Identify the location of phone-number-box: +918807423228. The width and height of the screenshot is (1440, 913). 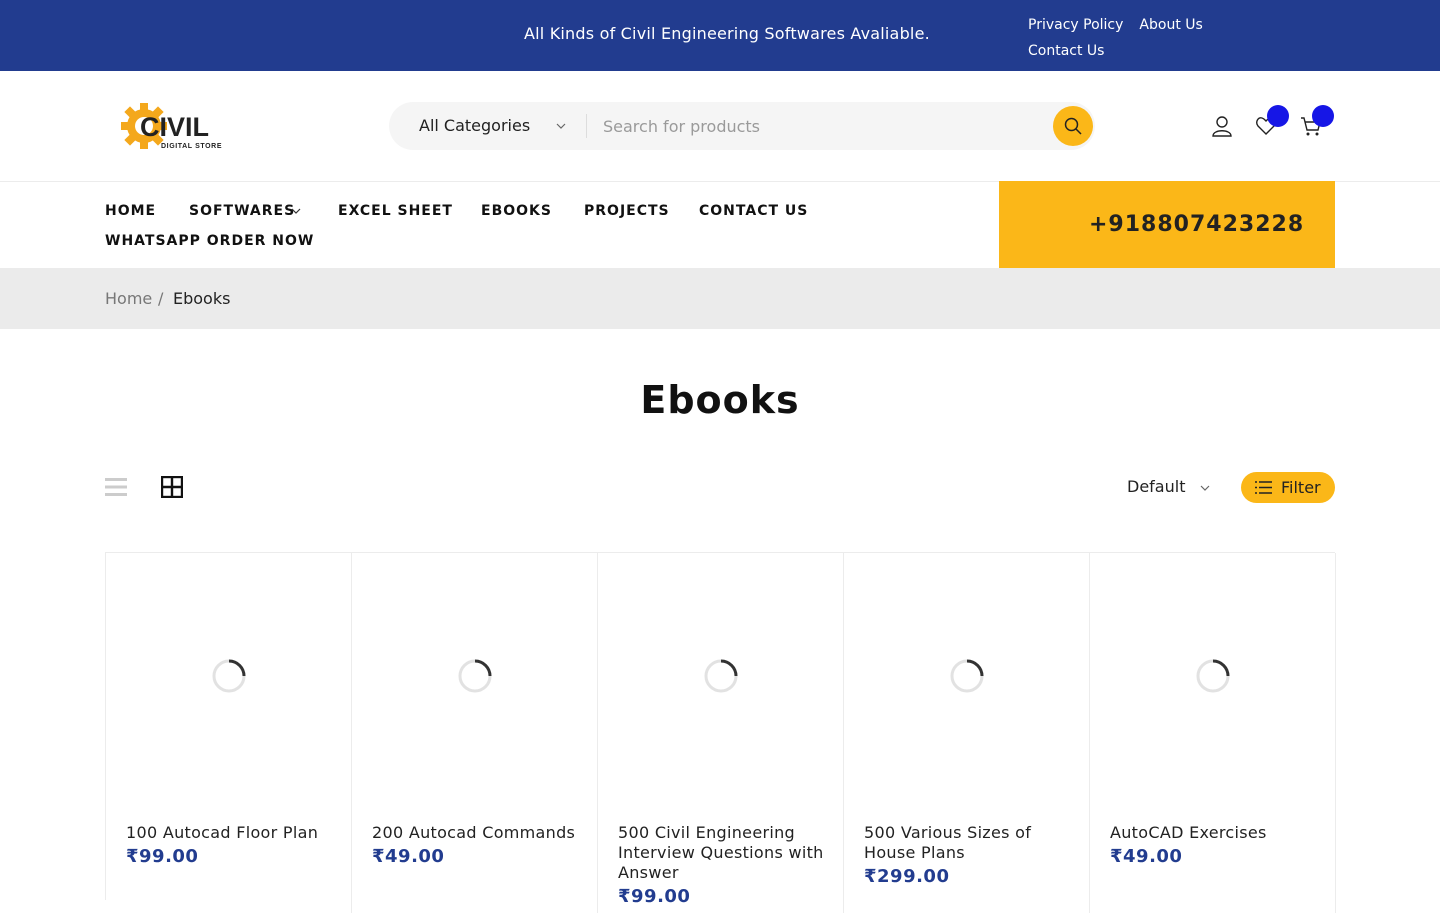
(1167, 225).